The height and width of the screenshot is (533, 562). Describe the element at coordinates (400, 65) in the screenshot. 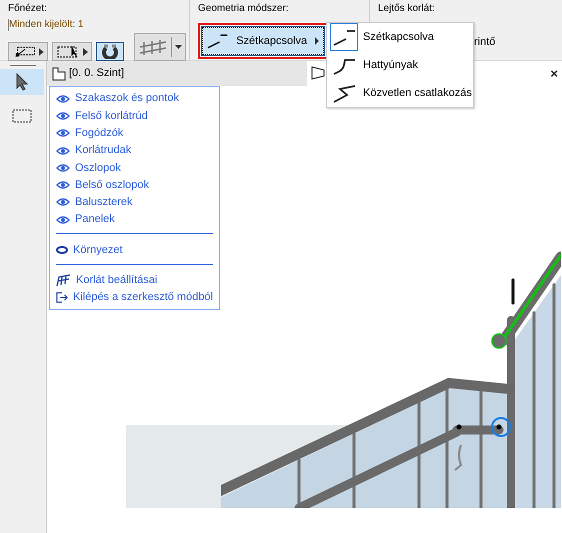

I see `menu-item: Hattyúnyak` at that location.